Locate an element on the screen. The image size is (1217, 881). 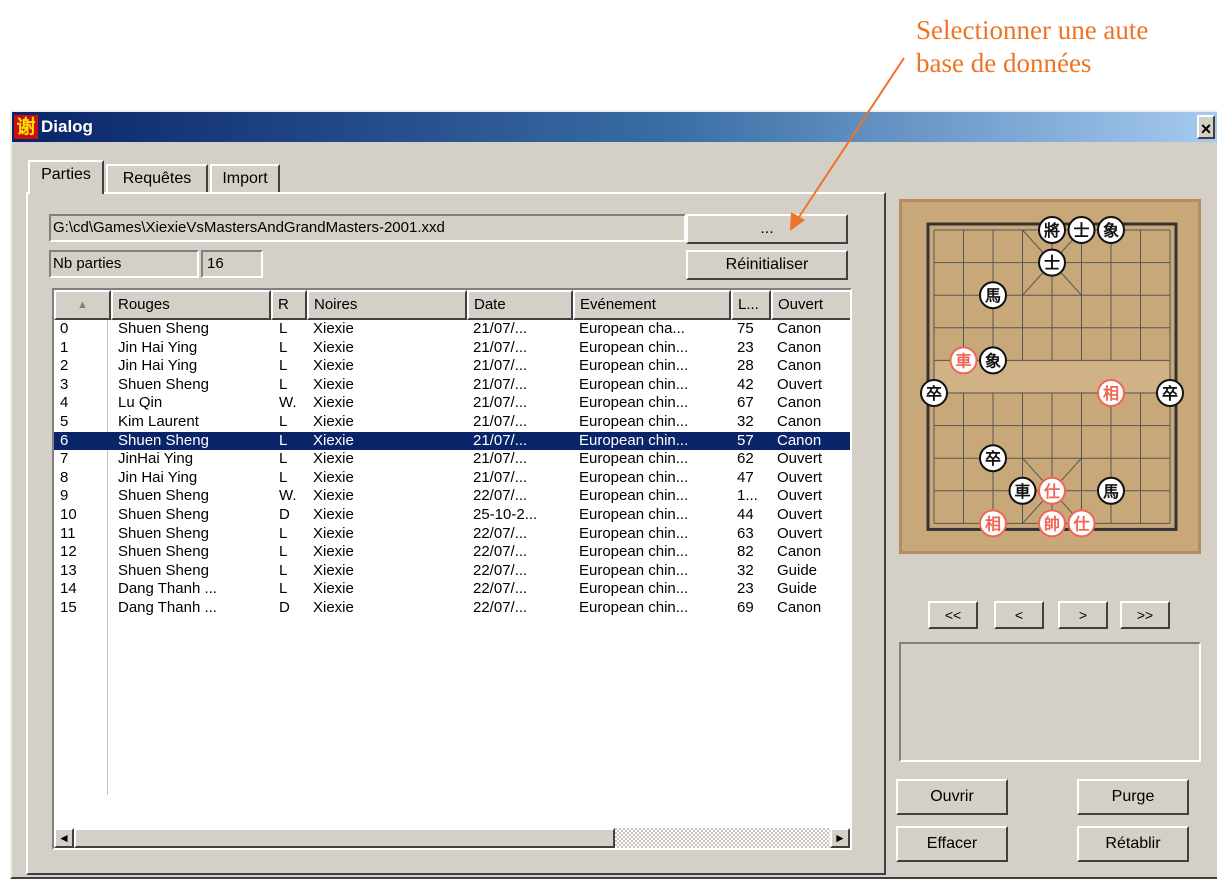
sort-indicator-icon: ▲ is located at coordinates (82, 305).